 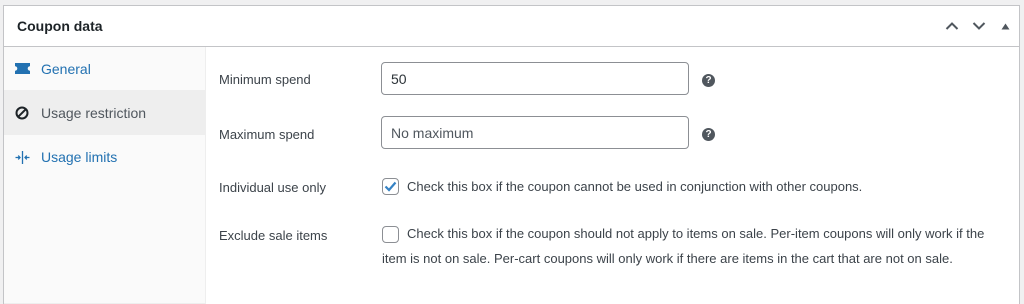 I want to click on minimum-spend-row: Minimum spend ?, so click(x=612, y=79).